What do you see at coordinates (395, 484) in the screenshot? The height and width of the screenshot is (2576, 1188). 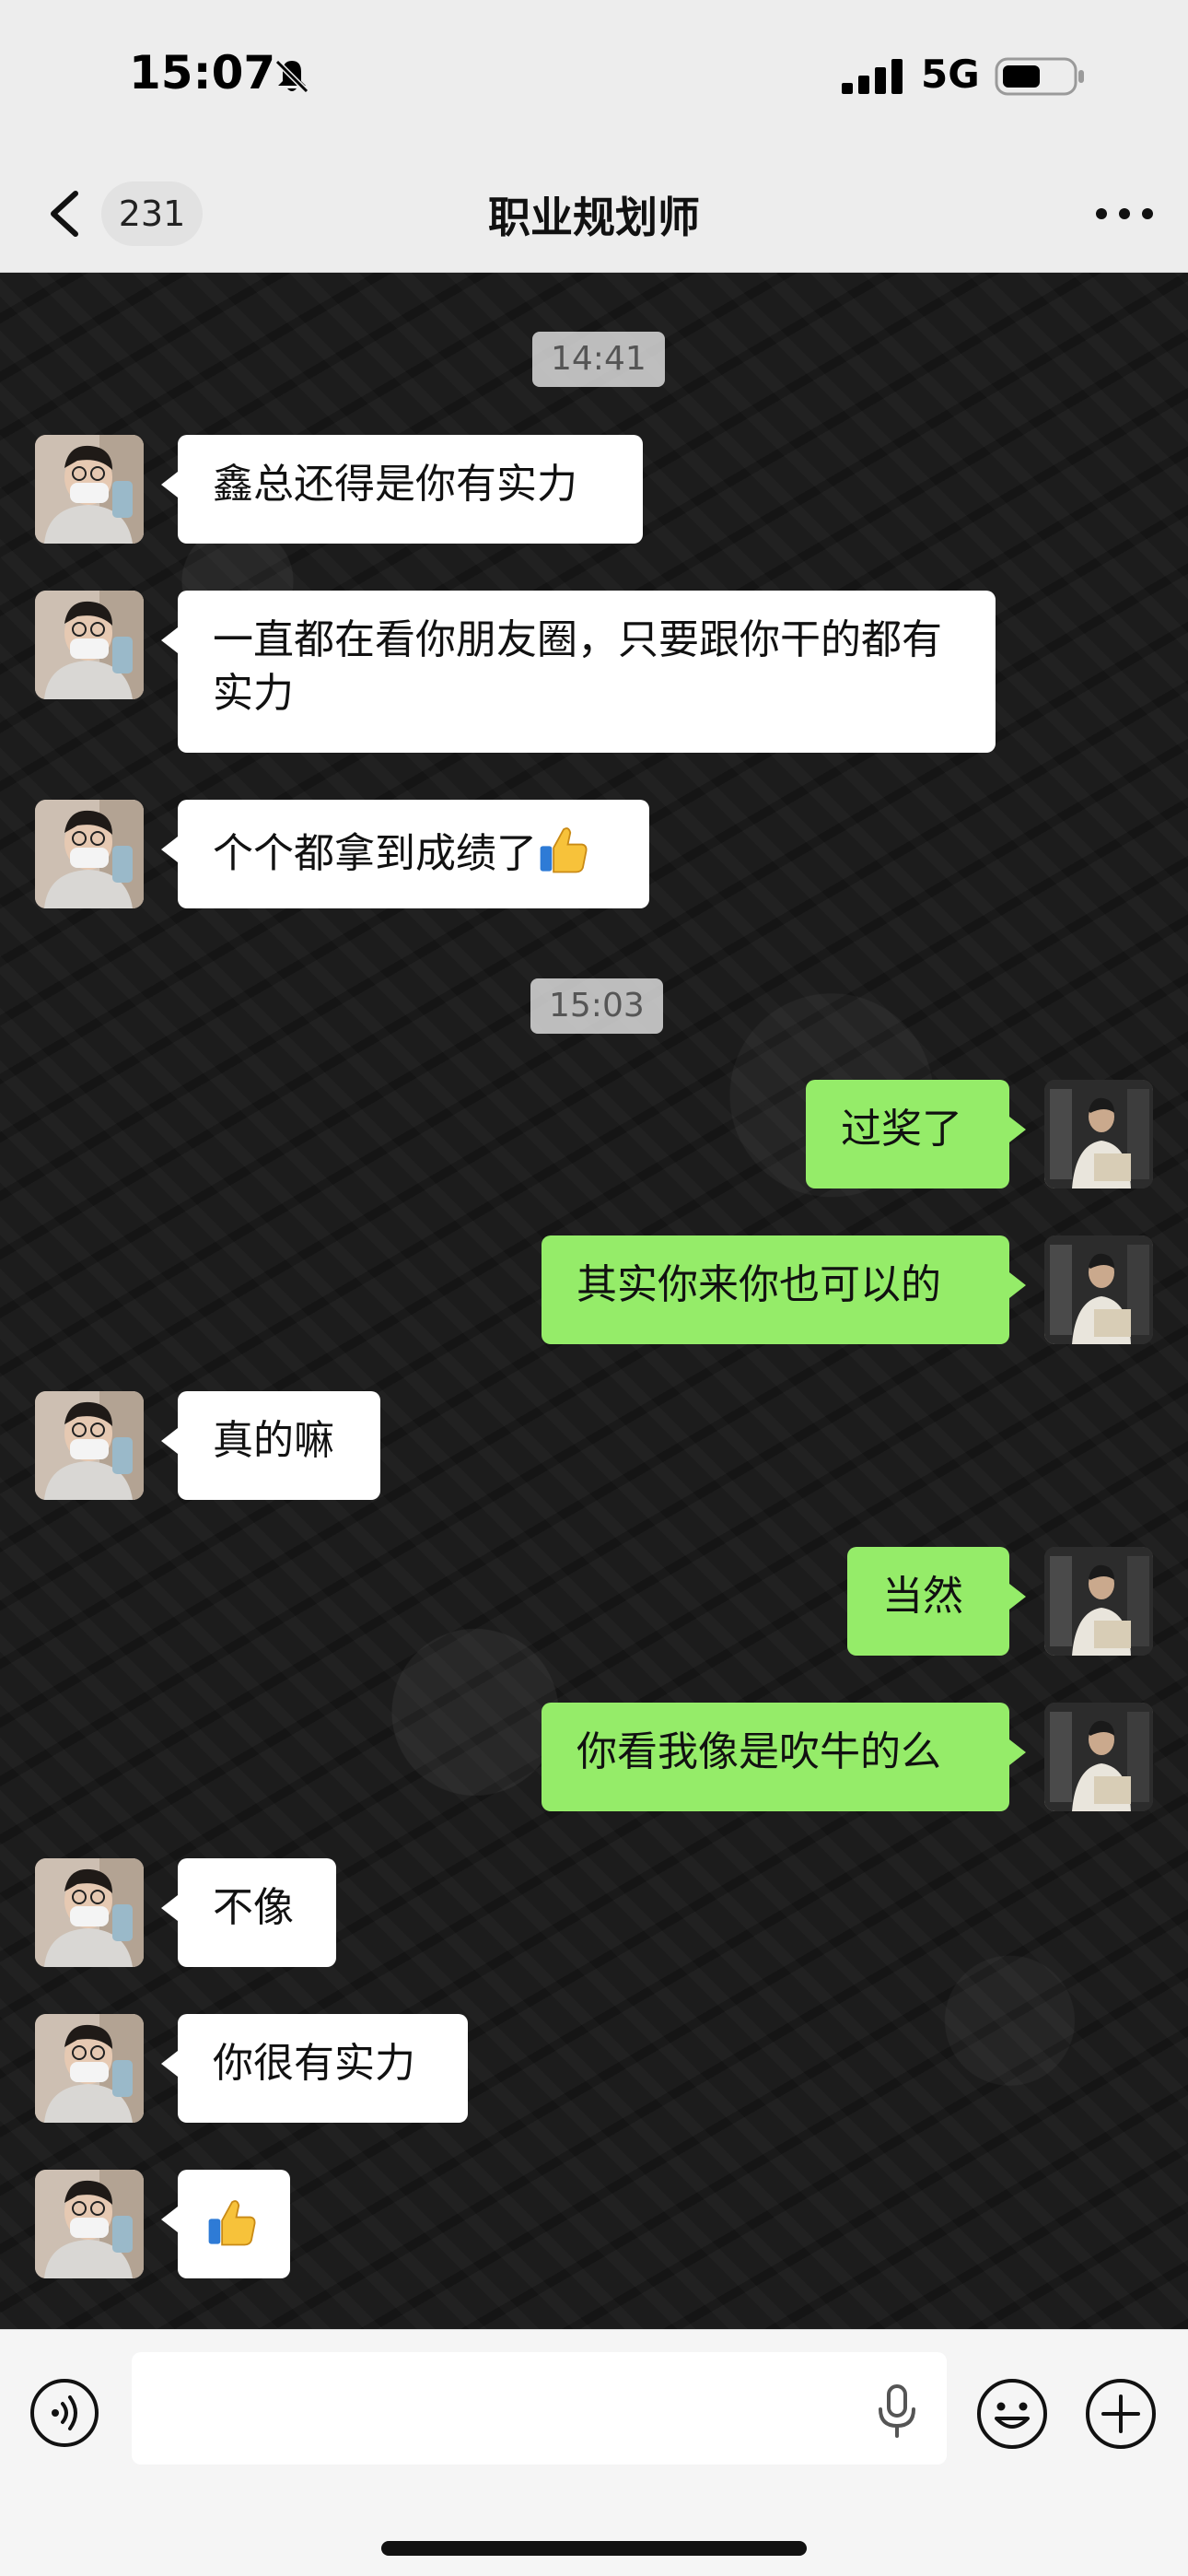 I see `message-text: 鑫总还得是你有实力` at bounding box center [395, 484].